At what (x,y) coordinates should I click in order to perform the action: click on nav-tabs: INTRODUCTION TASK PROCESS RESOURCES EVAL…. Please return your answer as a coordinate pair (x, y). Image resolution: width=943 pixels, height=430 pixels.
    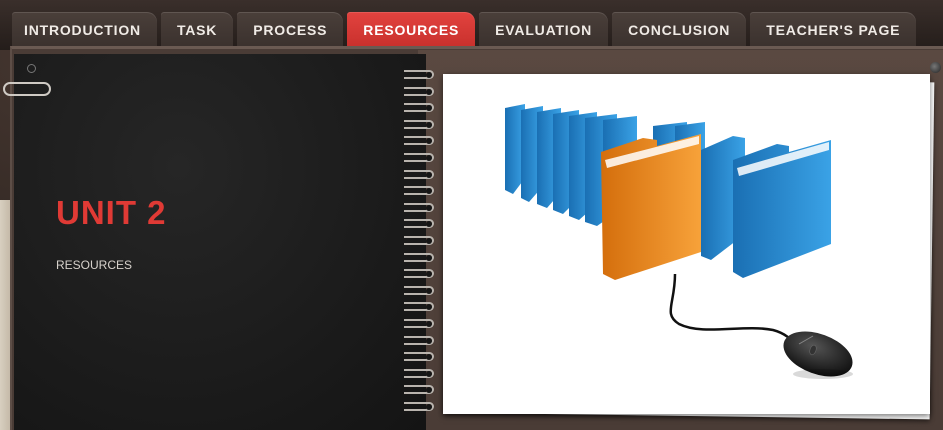
    Looking at the image, I should click on (466, 30).